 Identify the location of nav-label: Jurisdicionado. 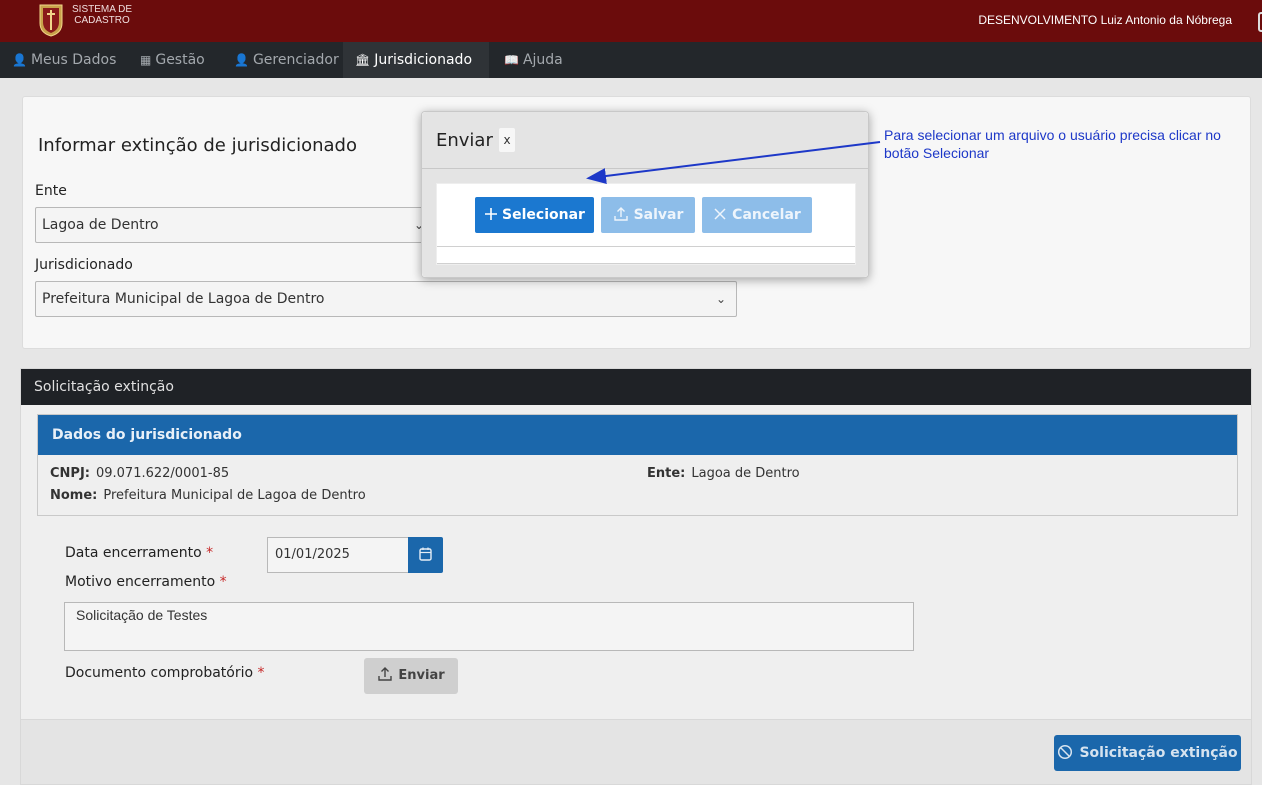
(423, 60).